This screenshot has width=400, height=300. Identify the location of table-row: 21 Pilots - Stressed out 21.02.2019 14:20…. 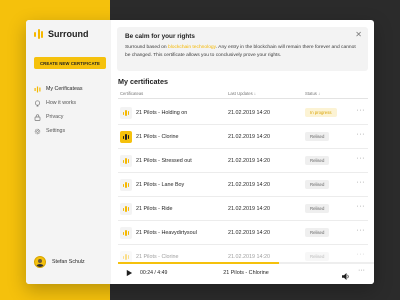
(243, 161).